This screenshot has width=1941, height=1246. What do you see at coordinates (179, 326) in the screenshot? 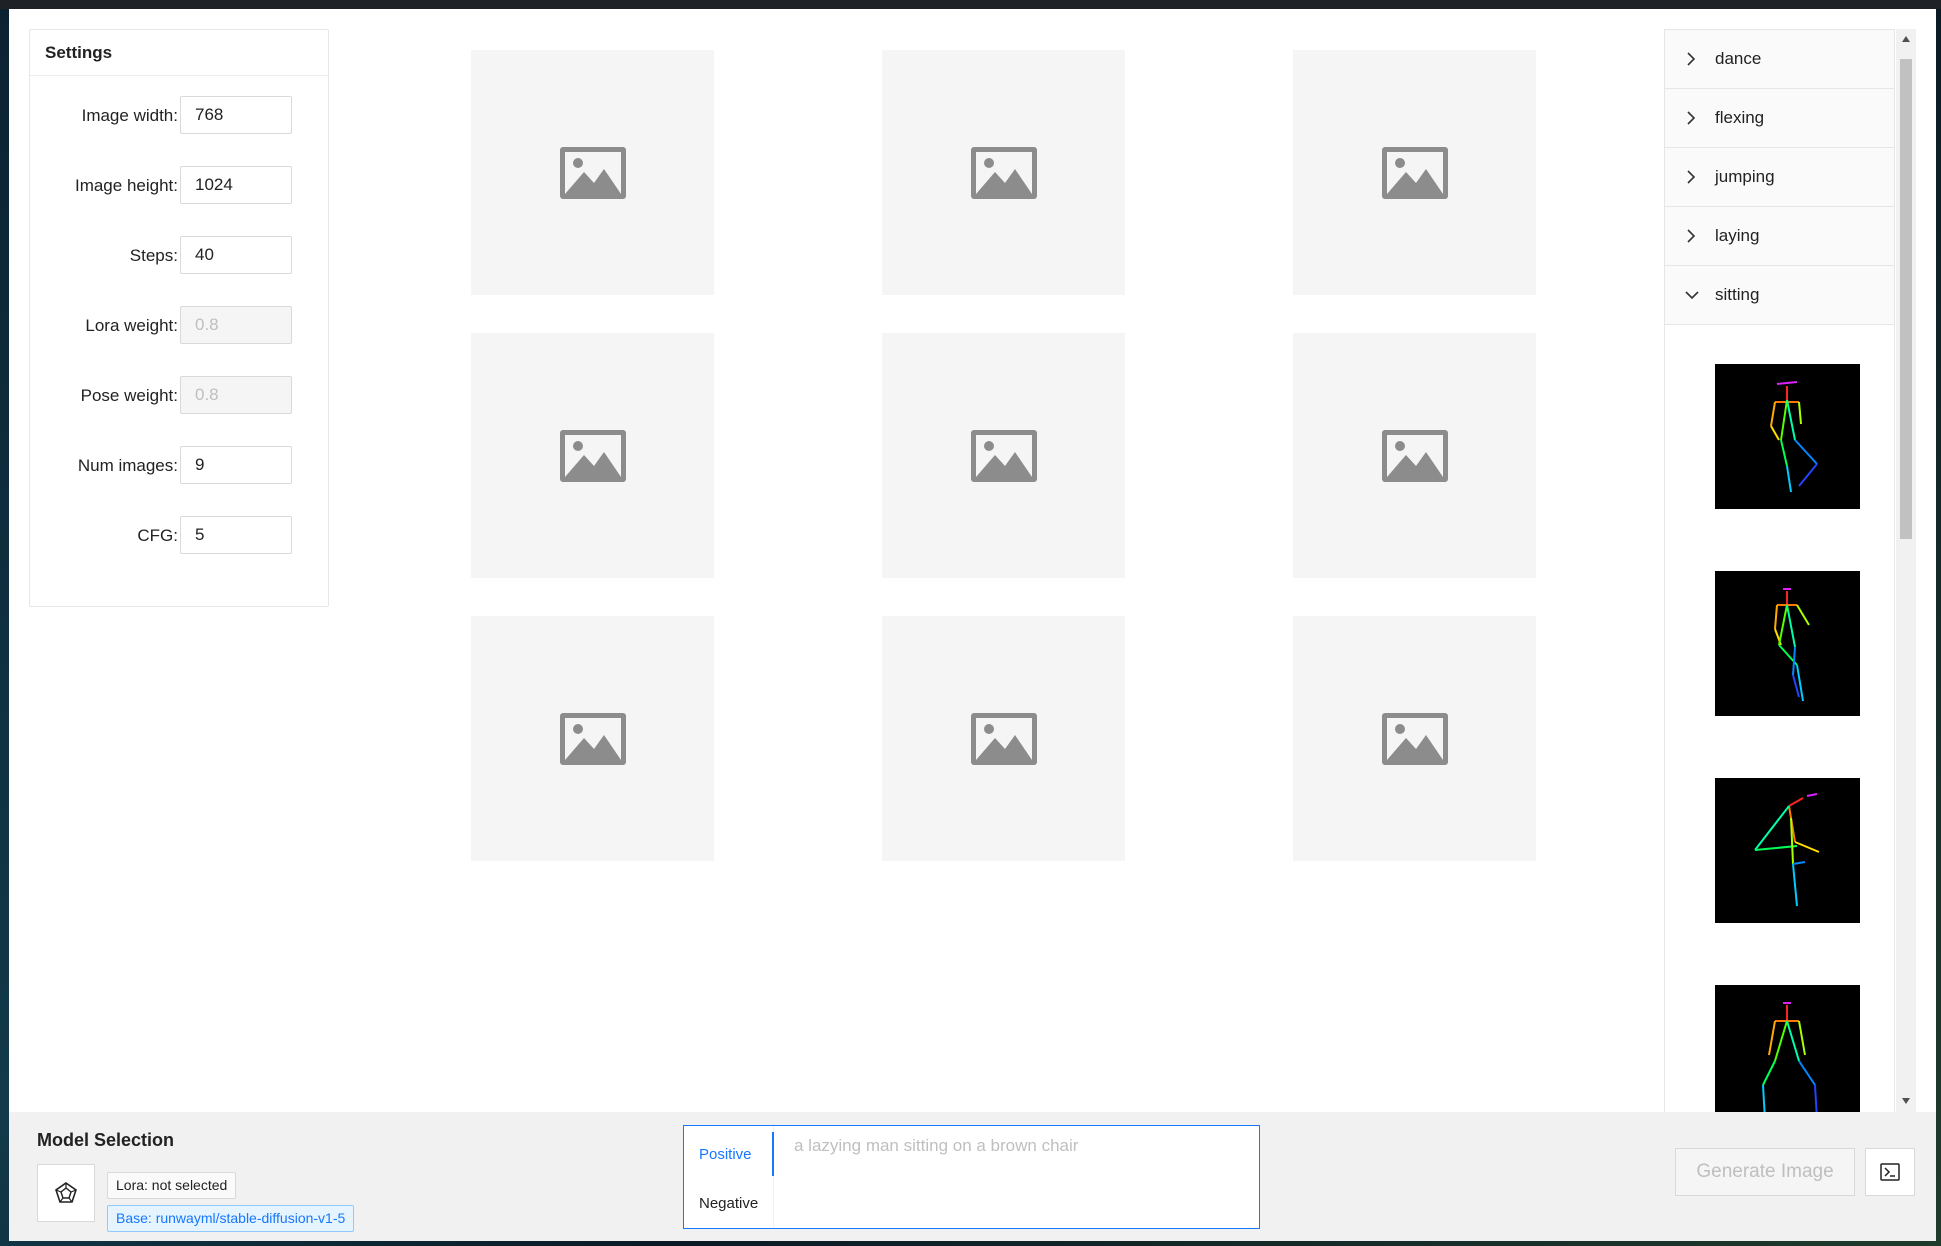
I see `lora-weight-field: Lora weight:` at bounding box center [179, 326].